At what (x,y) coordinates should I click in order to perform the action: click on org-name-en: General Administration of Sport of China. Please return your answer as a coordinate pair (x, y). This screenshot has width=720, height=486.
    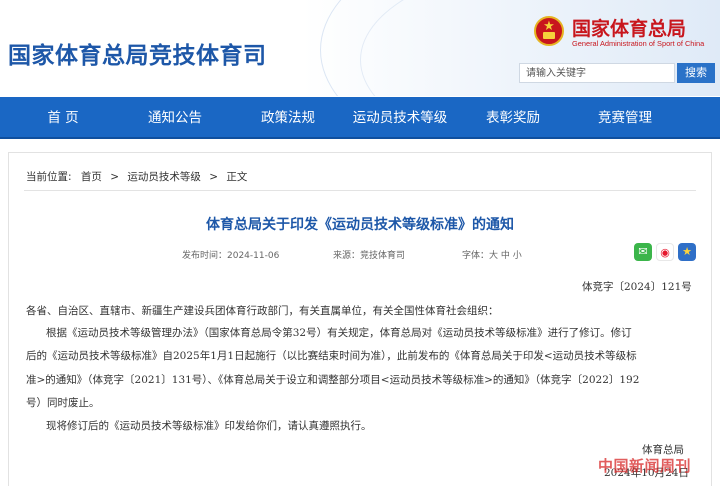
    Looking at the image, I should click on (638, 43).